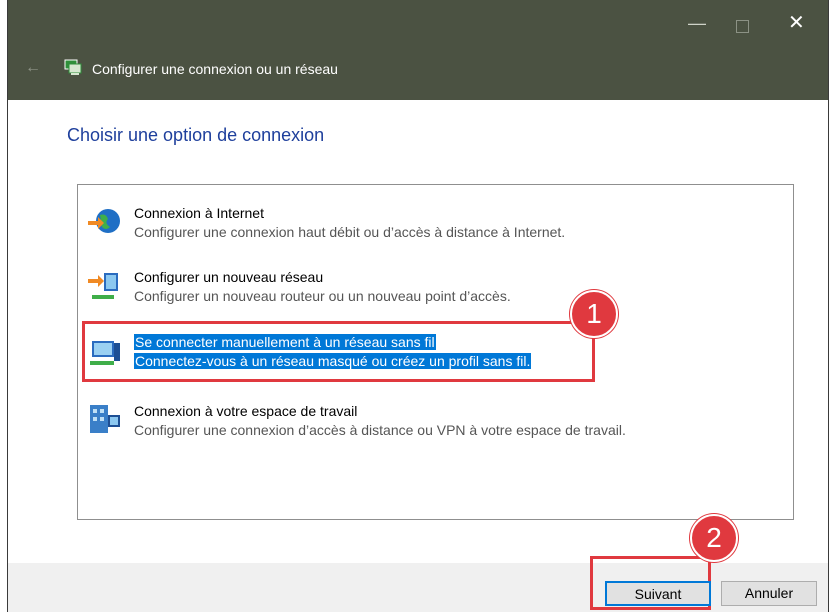 Image resolution: width=830 pixels, height=612 pixels. Describe the element at coordinates (714, 538) in the screenshot. I see `step-2-badge: 2` at that location.